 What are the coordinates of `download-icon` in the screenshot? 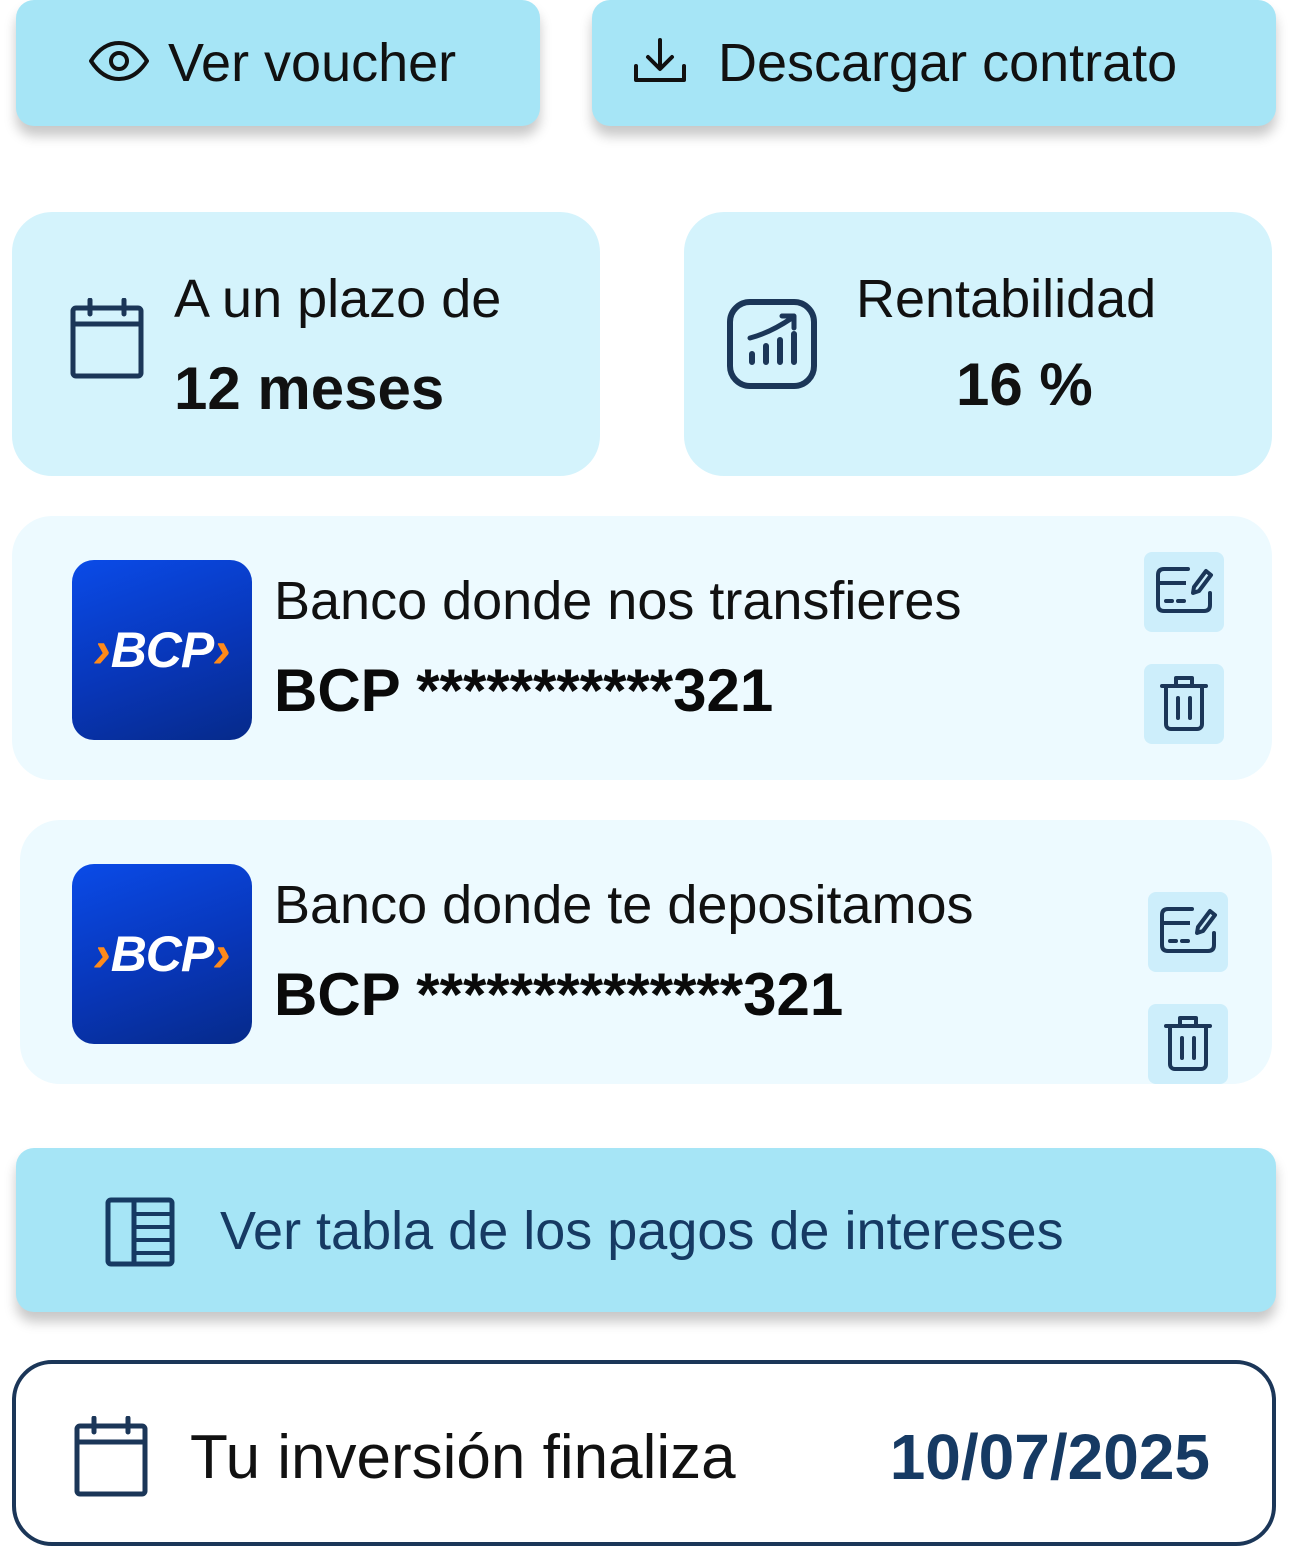 It's located at (660, 63).